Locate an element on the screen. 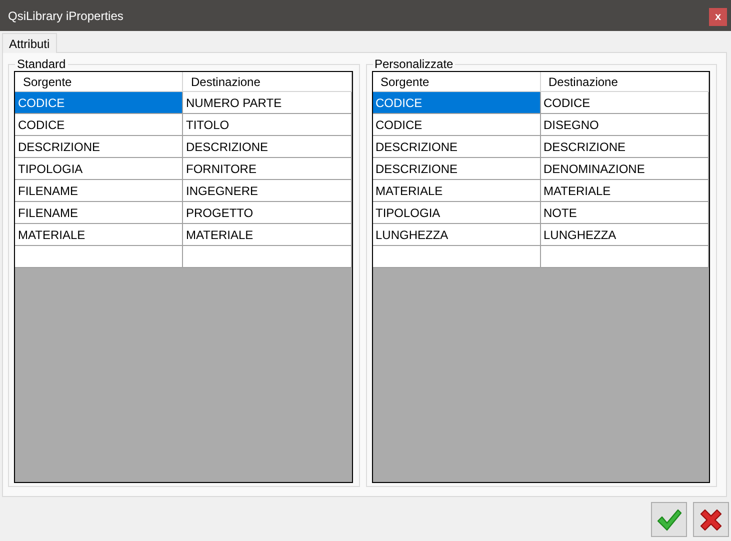 This screenshot has height=541, width=731. group-title: Standard is located at coordinates (41, 64).